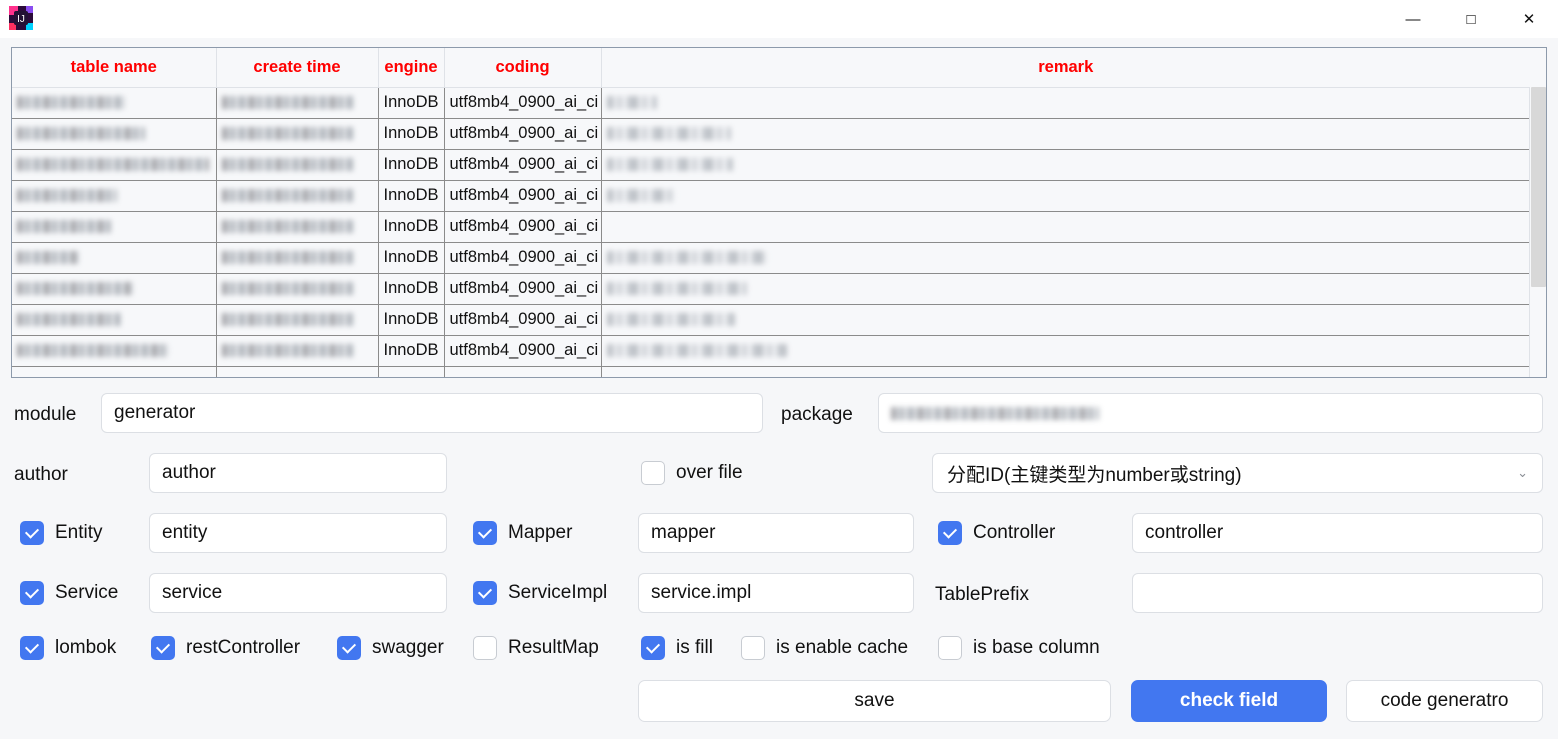 This screenshot has height=739, width=1558. I want to click on swagger-checkbox-box, so click(349, 648).